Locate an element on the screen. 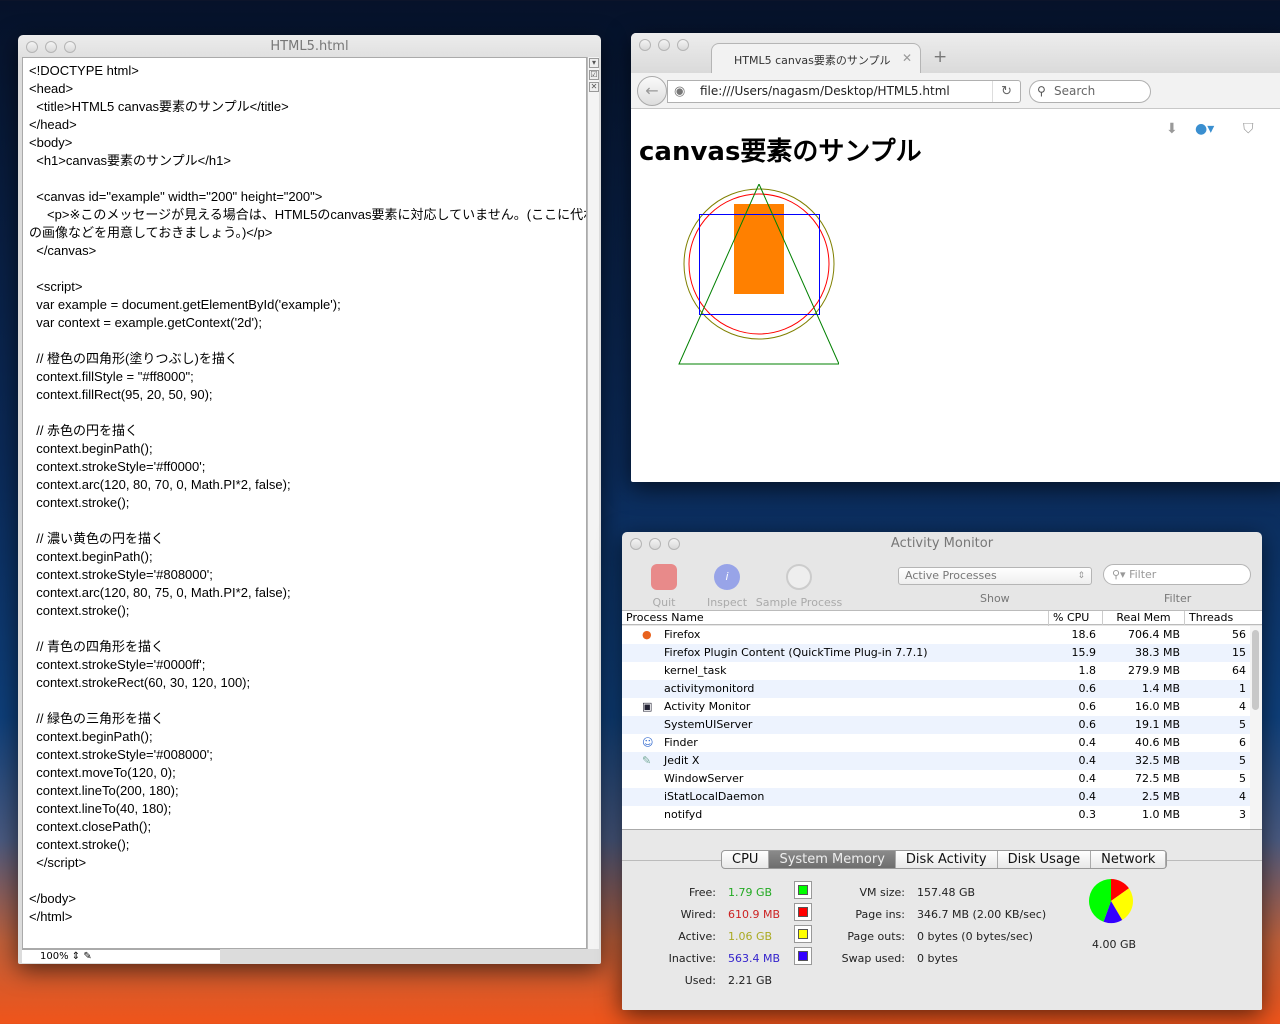  code-line: <!DOCTYPE html> is located at coordinates (84, 70).